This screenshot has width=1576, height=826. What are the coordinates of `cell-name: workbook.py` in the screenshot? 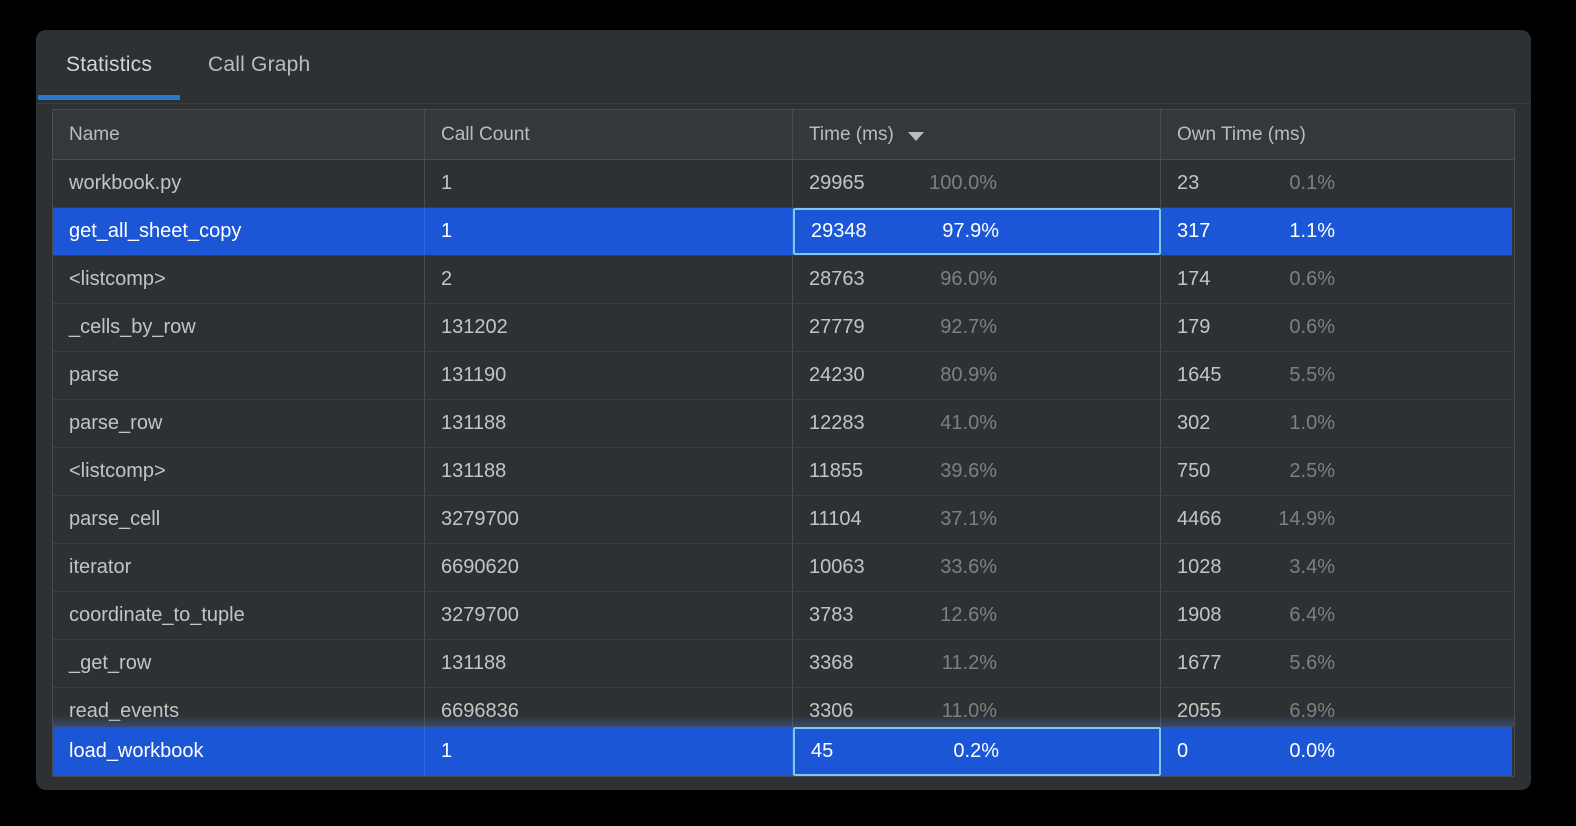 It's located at (239, 183).